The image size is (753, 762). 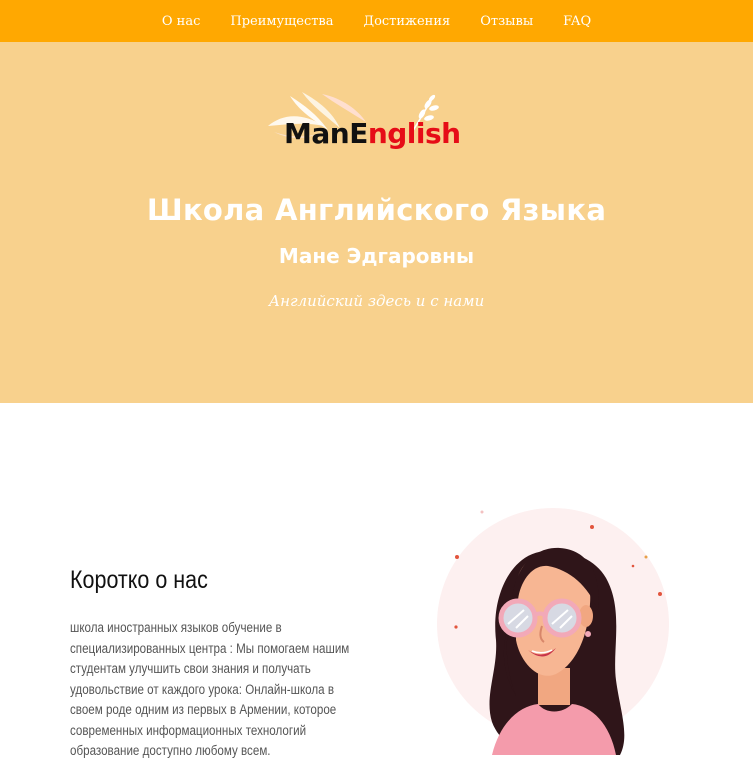 I want to click on top-navigation: О нас Преимущества Достижения Отзывы FAQ, so click(x=376, y=21).